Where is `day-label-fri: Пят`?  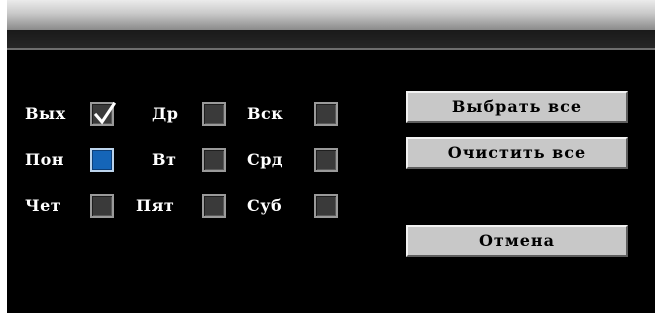 day-label-fri: Пят is located at coordinates (155, 205).